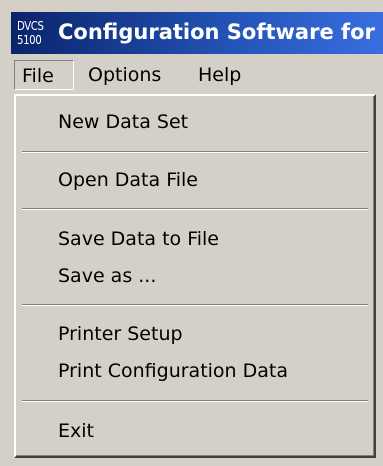 This screenshot has width=383, height=466. I want to click on menu-item-new-data-set: New Data Set, so click(123, 122).